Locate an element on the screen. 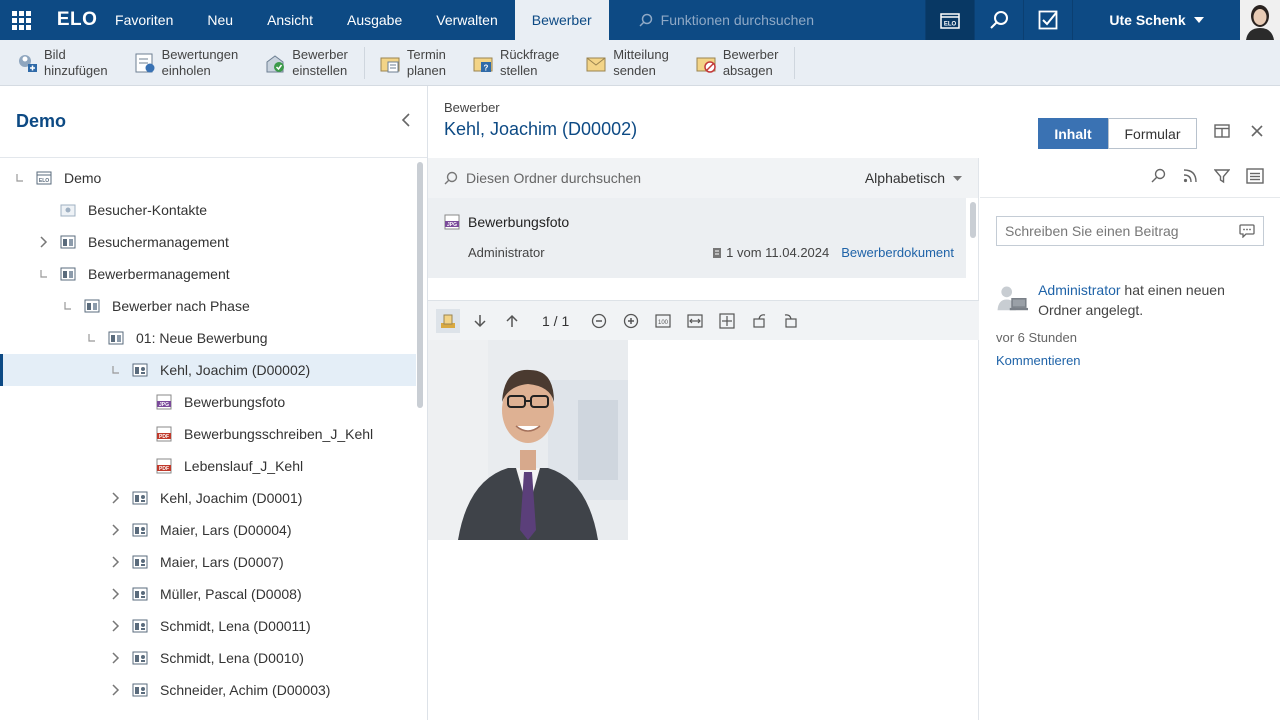 Image resolution: width=1280 pixels, height=720 pixels. applicant-icon is located at coordinates (140, 562).